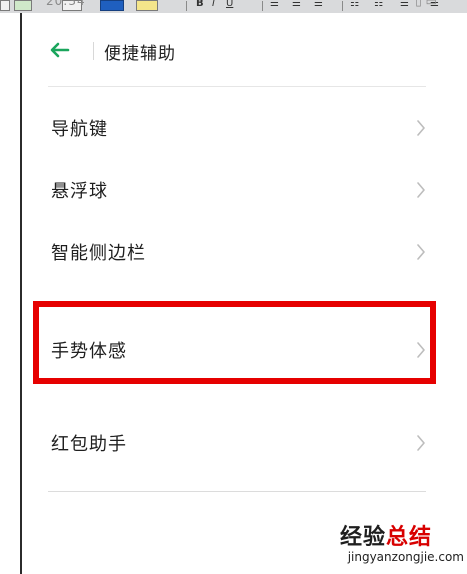  I want to click on watermark-title: 经验总结, so click(386, 535).